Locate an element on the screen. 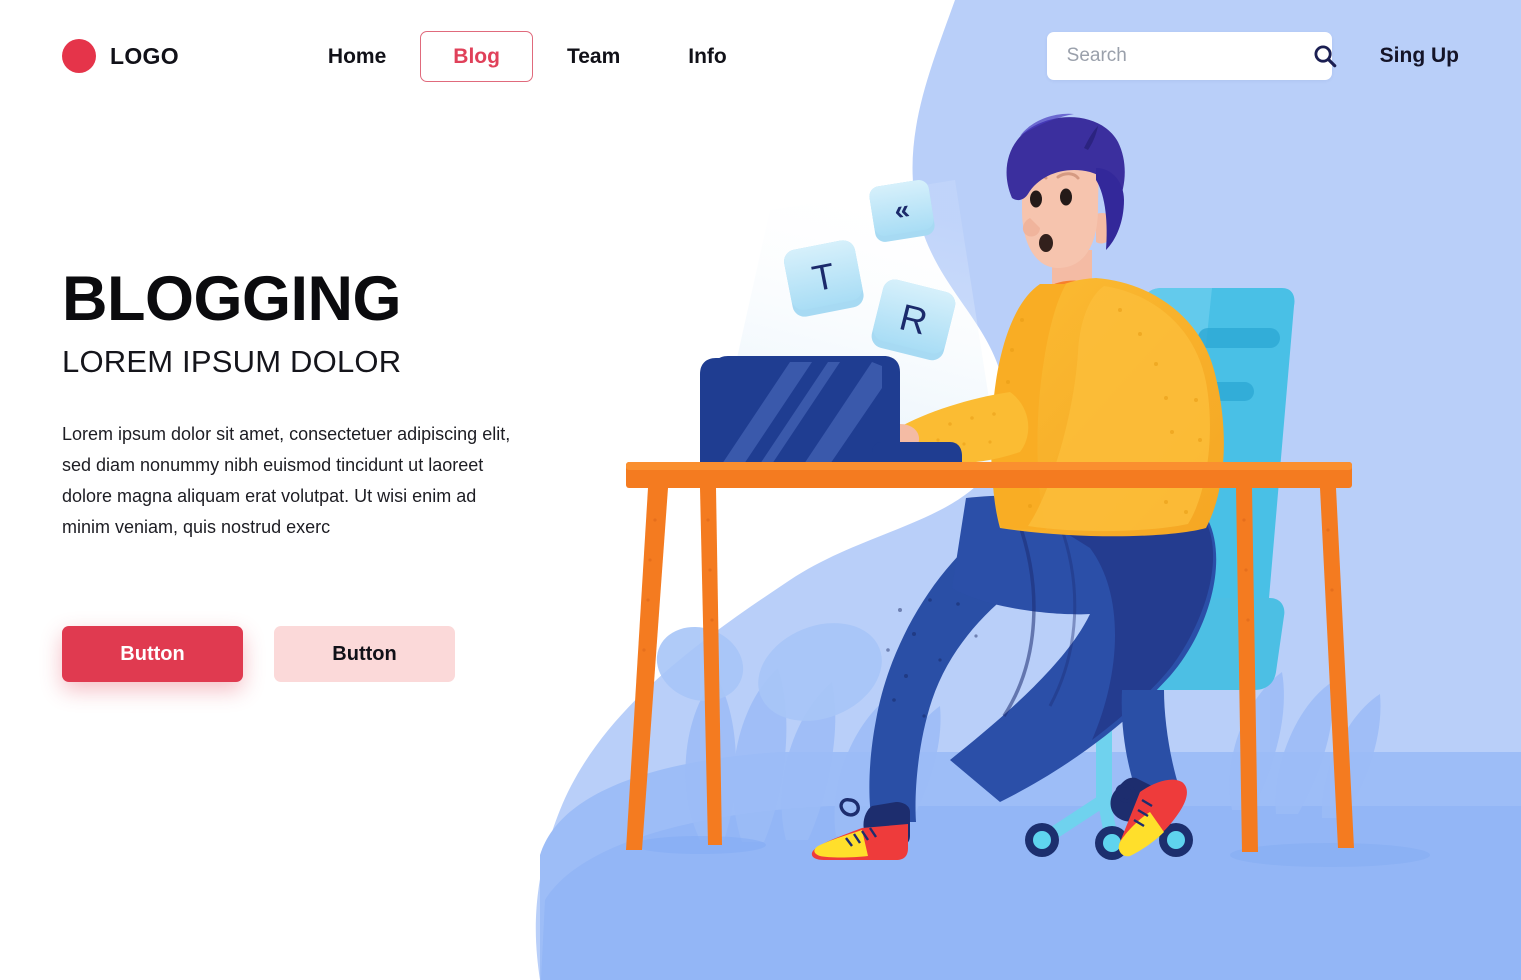 The image size is (1521, 980). site-header: LOGO Home Blog Team Info Sing Up is located at coordinates (760, 56).